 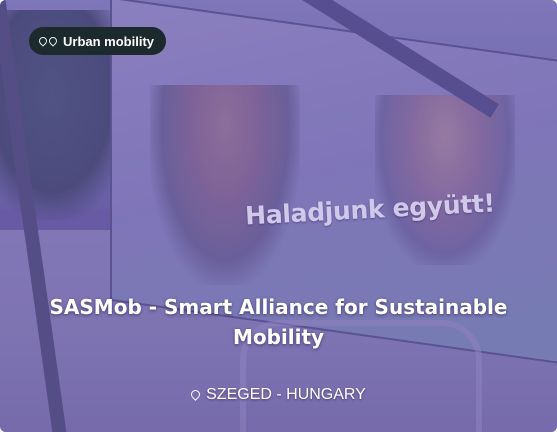 I want to click on map-pin-icon, so click(x=195, y=394).